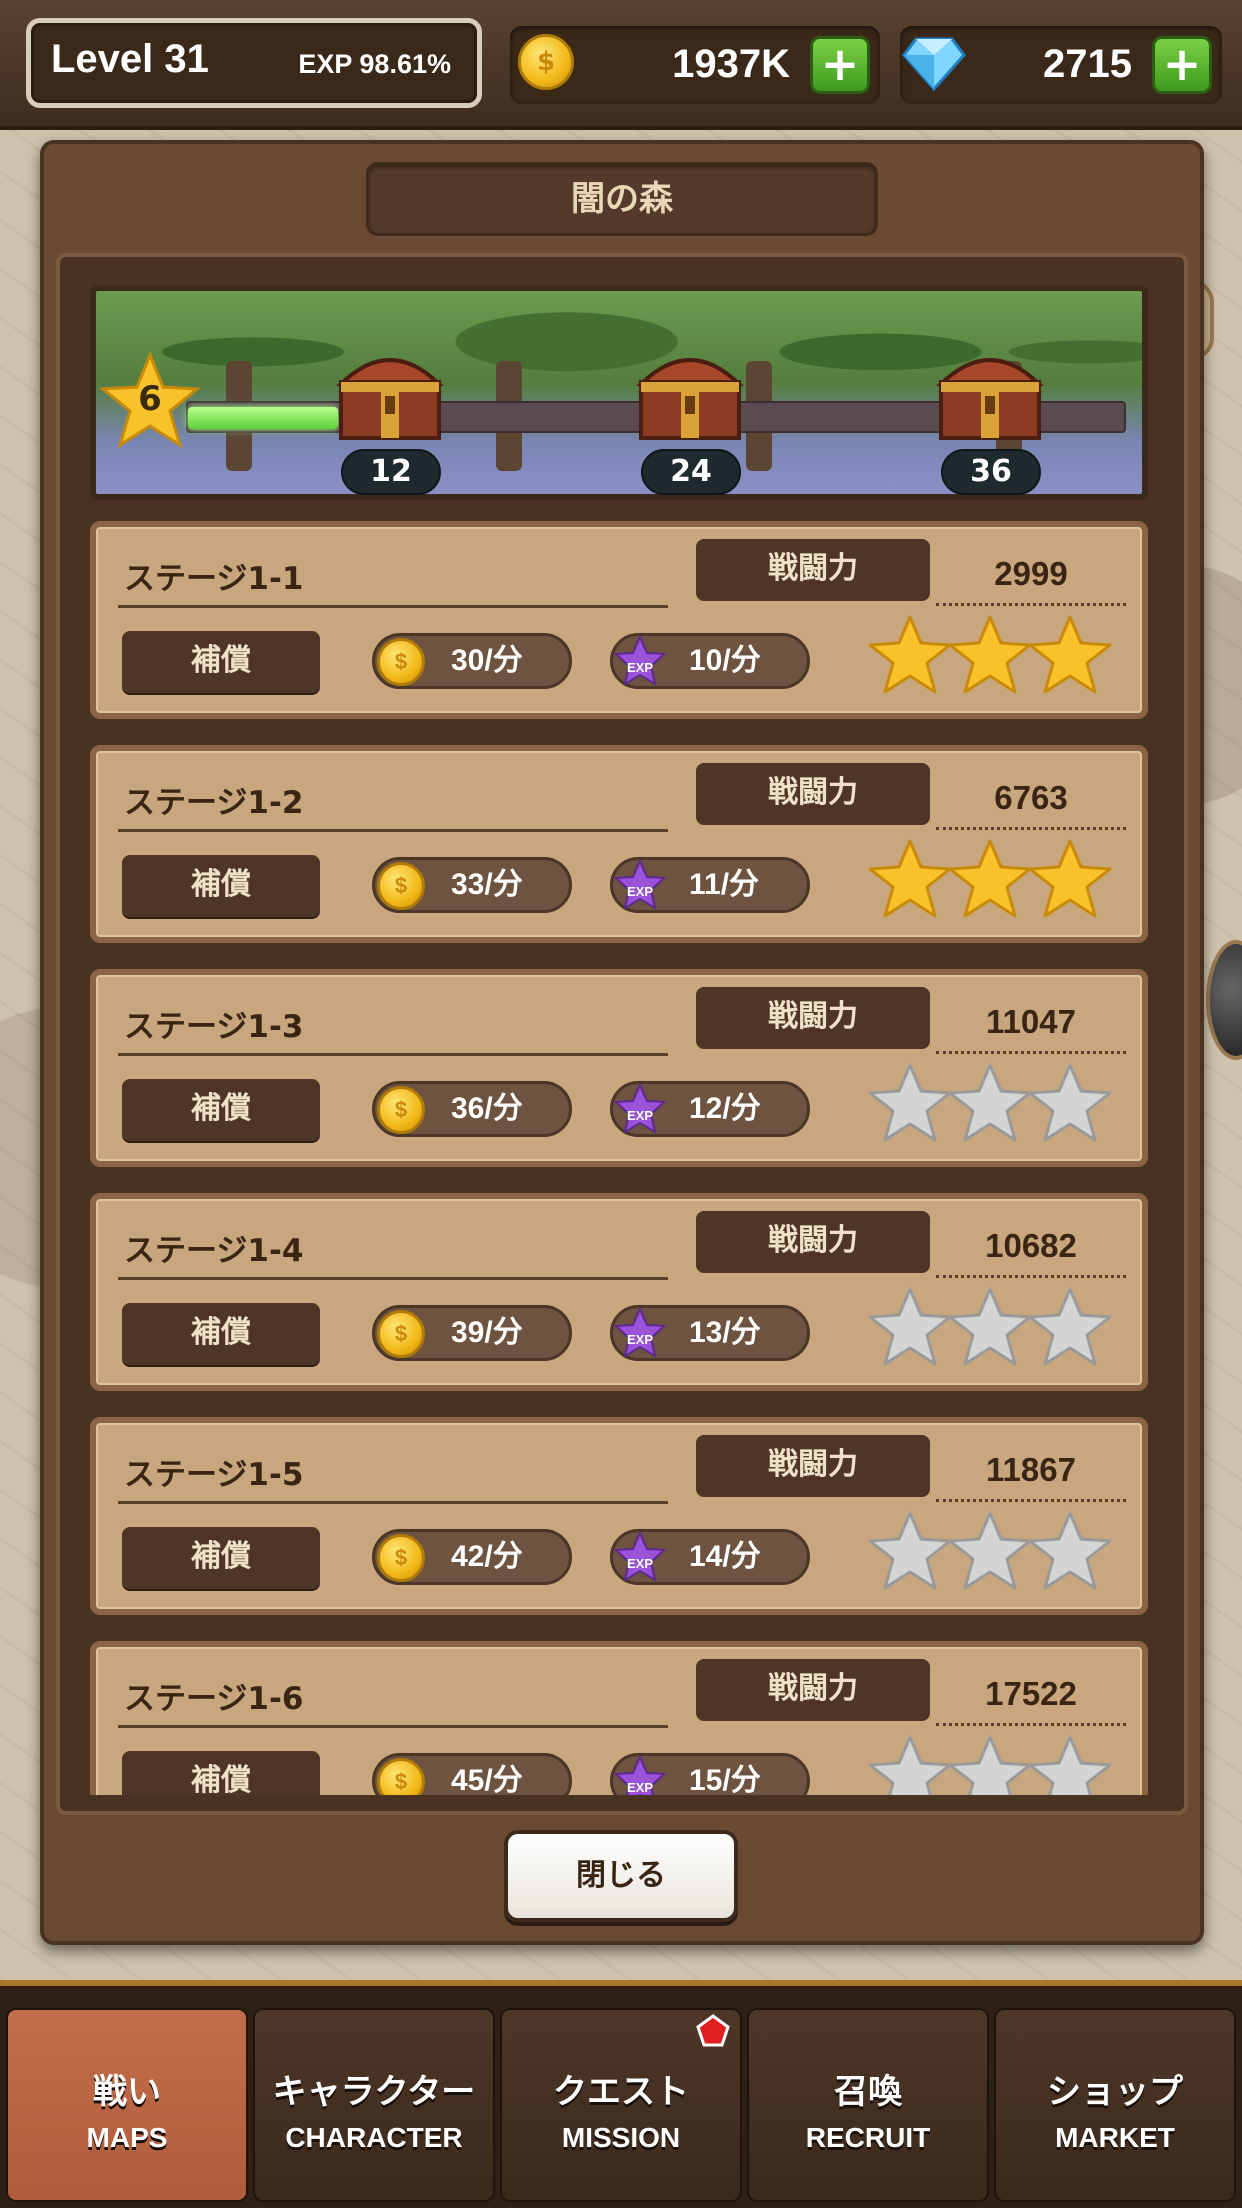 Image resolution: width=1242 pixels, height=2208 pixels. What do you see at coordinates (619, 392) in the screenshot?
I see `star-reward-banner: 6 12 24 36` at bounding box center [619, 392].